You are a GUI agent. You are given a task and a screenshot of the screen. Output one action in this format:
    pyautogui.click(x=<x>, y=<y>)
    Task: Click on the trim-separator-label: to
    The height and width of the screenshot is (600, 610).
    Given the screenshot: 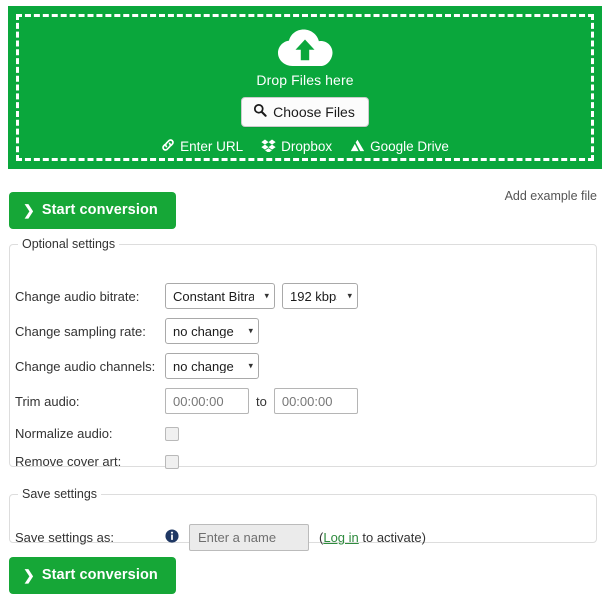 What is the action you would take?
    pyautogui.click(x=261, y=401)
    